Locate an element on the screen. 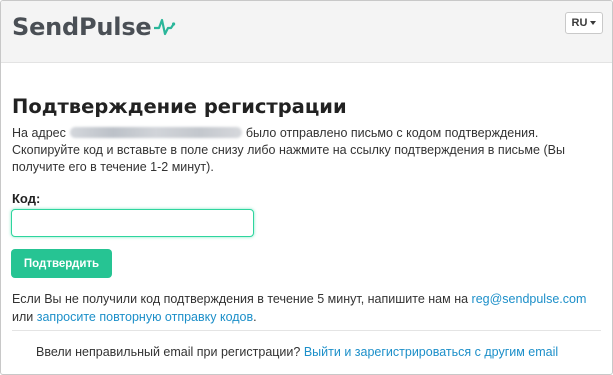  caret-down-icon is located at coordinates (593, 23).